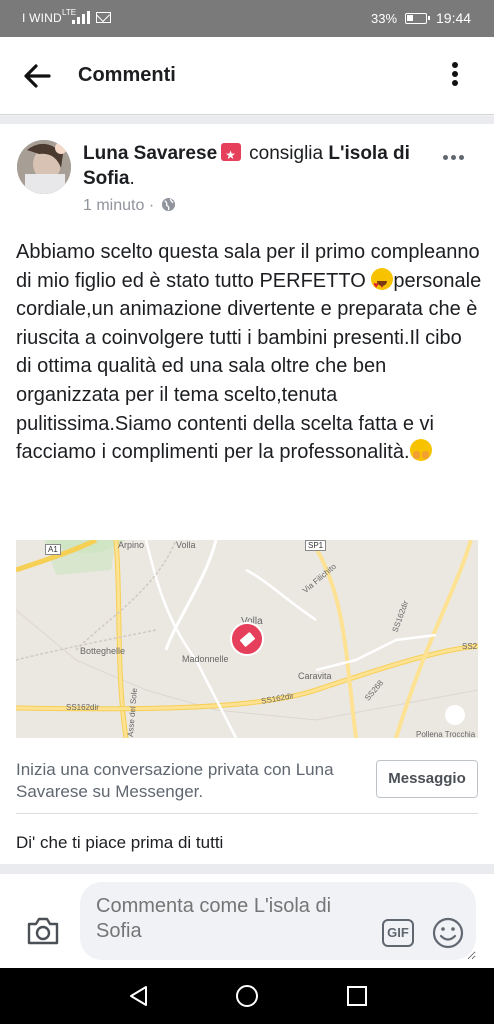 The image size is (494, 1024). What do you see at coordinates (42, 18) in the screenshot?
I see `carrier-label: I WIND` at bounding box center [42, 18].